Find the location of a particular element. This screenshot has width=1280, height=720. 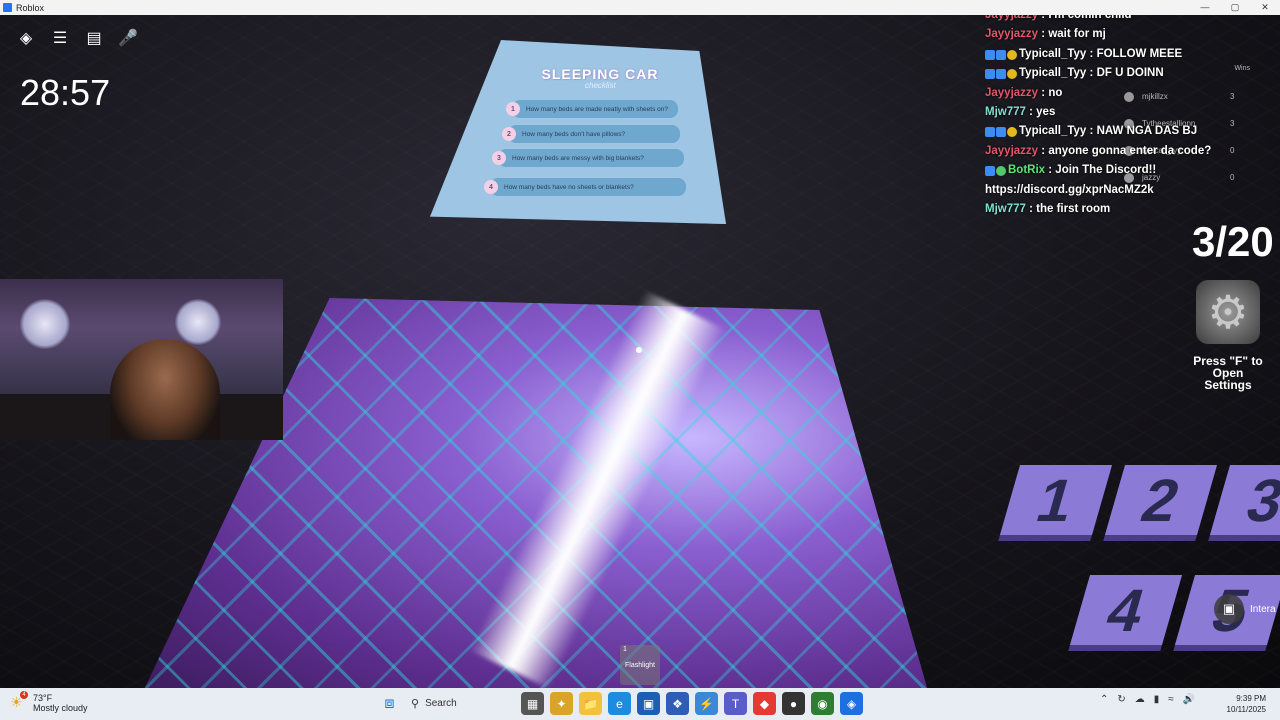

speaker-icon: 🔊 is located at coordinates (1189, 699).